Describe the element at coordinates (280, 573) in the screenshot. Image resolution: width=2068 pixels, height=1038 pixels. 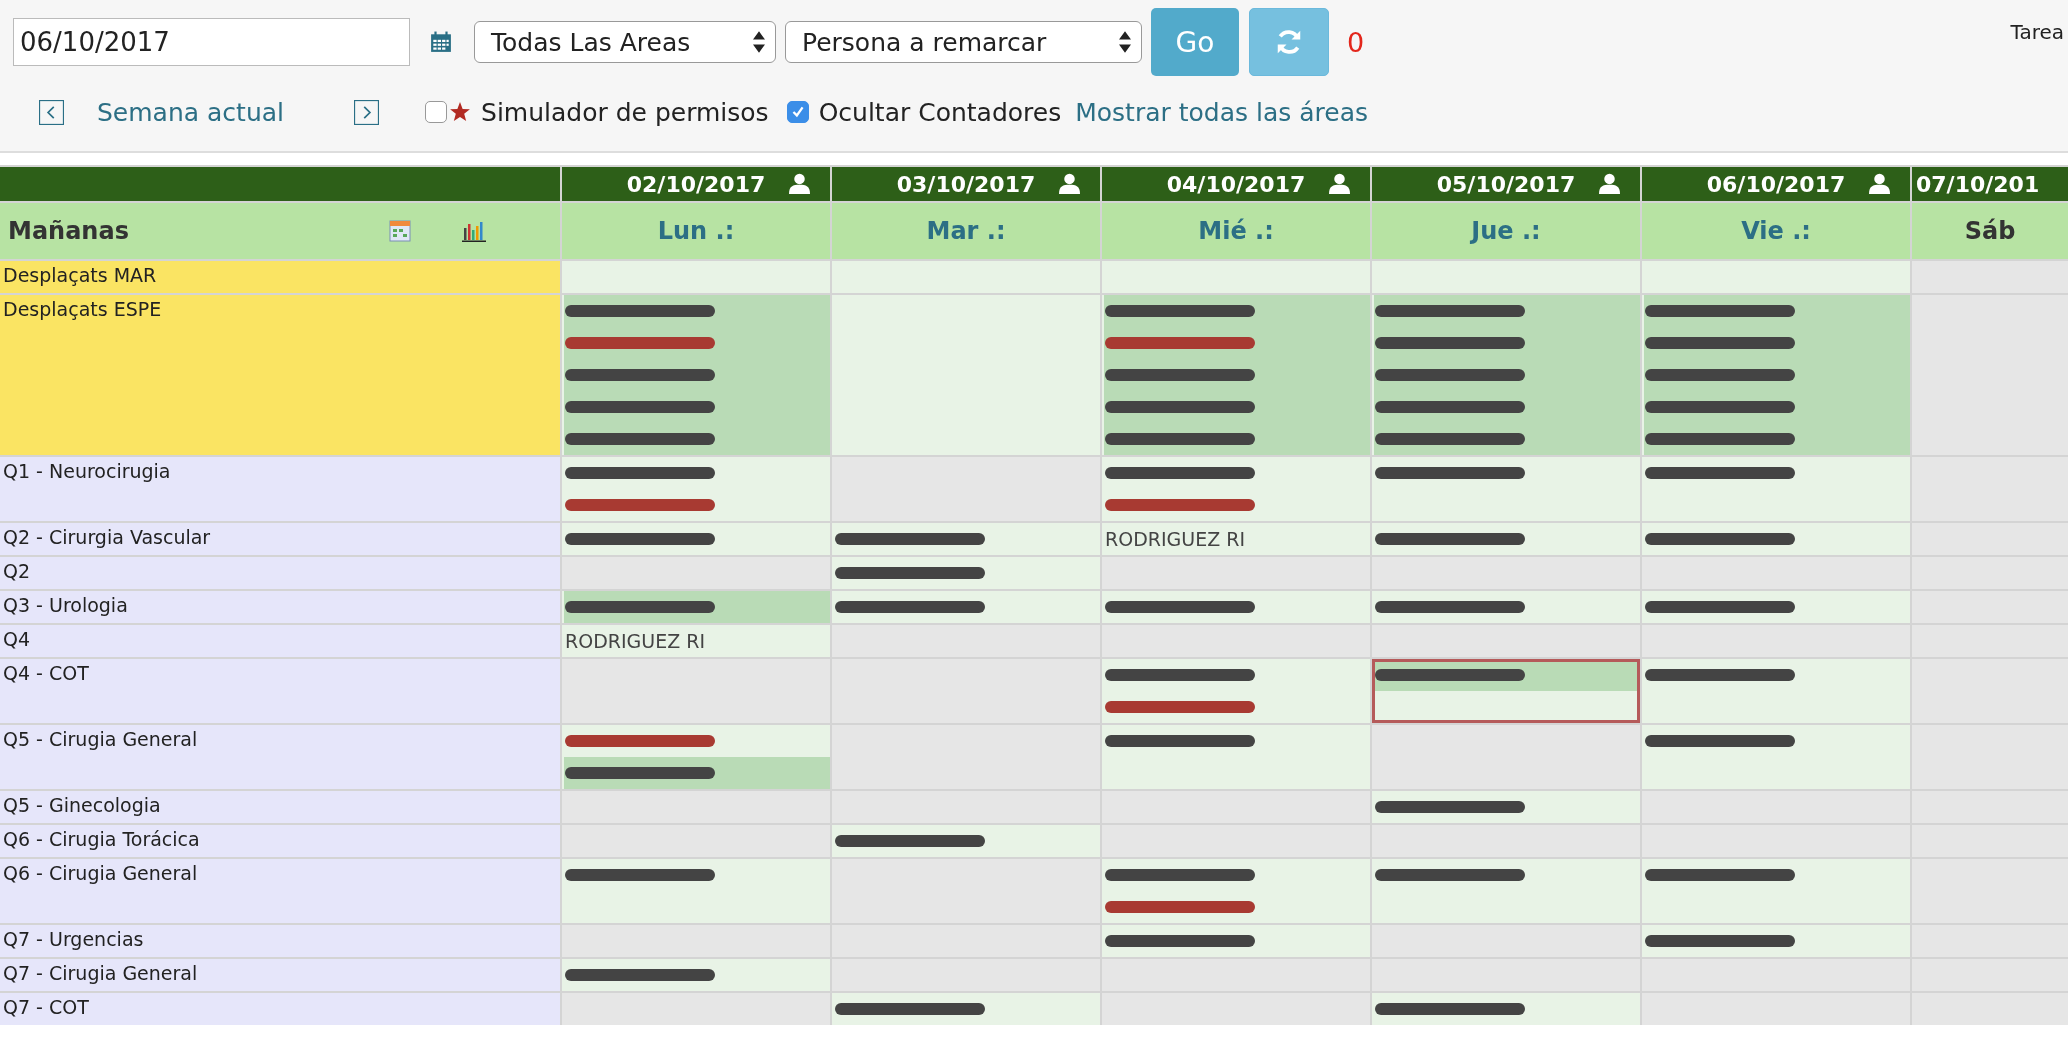
I see `area-label: Q2` at that location.